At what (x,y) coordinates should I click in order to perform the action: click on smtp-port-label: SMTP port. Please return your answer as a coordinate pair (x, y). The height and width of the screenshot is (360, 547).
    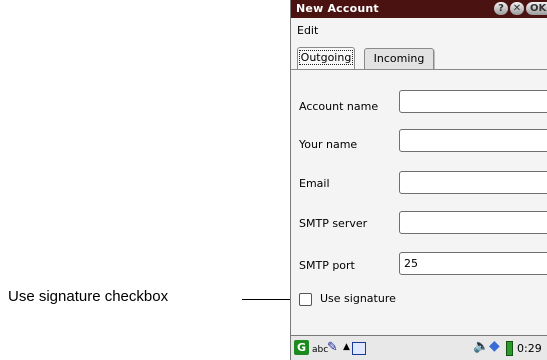
    Looking at the image, I should click on (327, 265).